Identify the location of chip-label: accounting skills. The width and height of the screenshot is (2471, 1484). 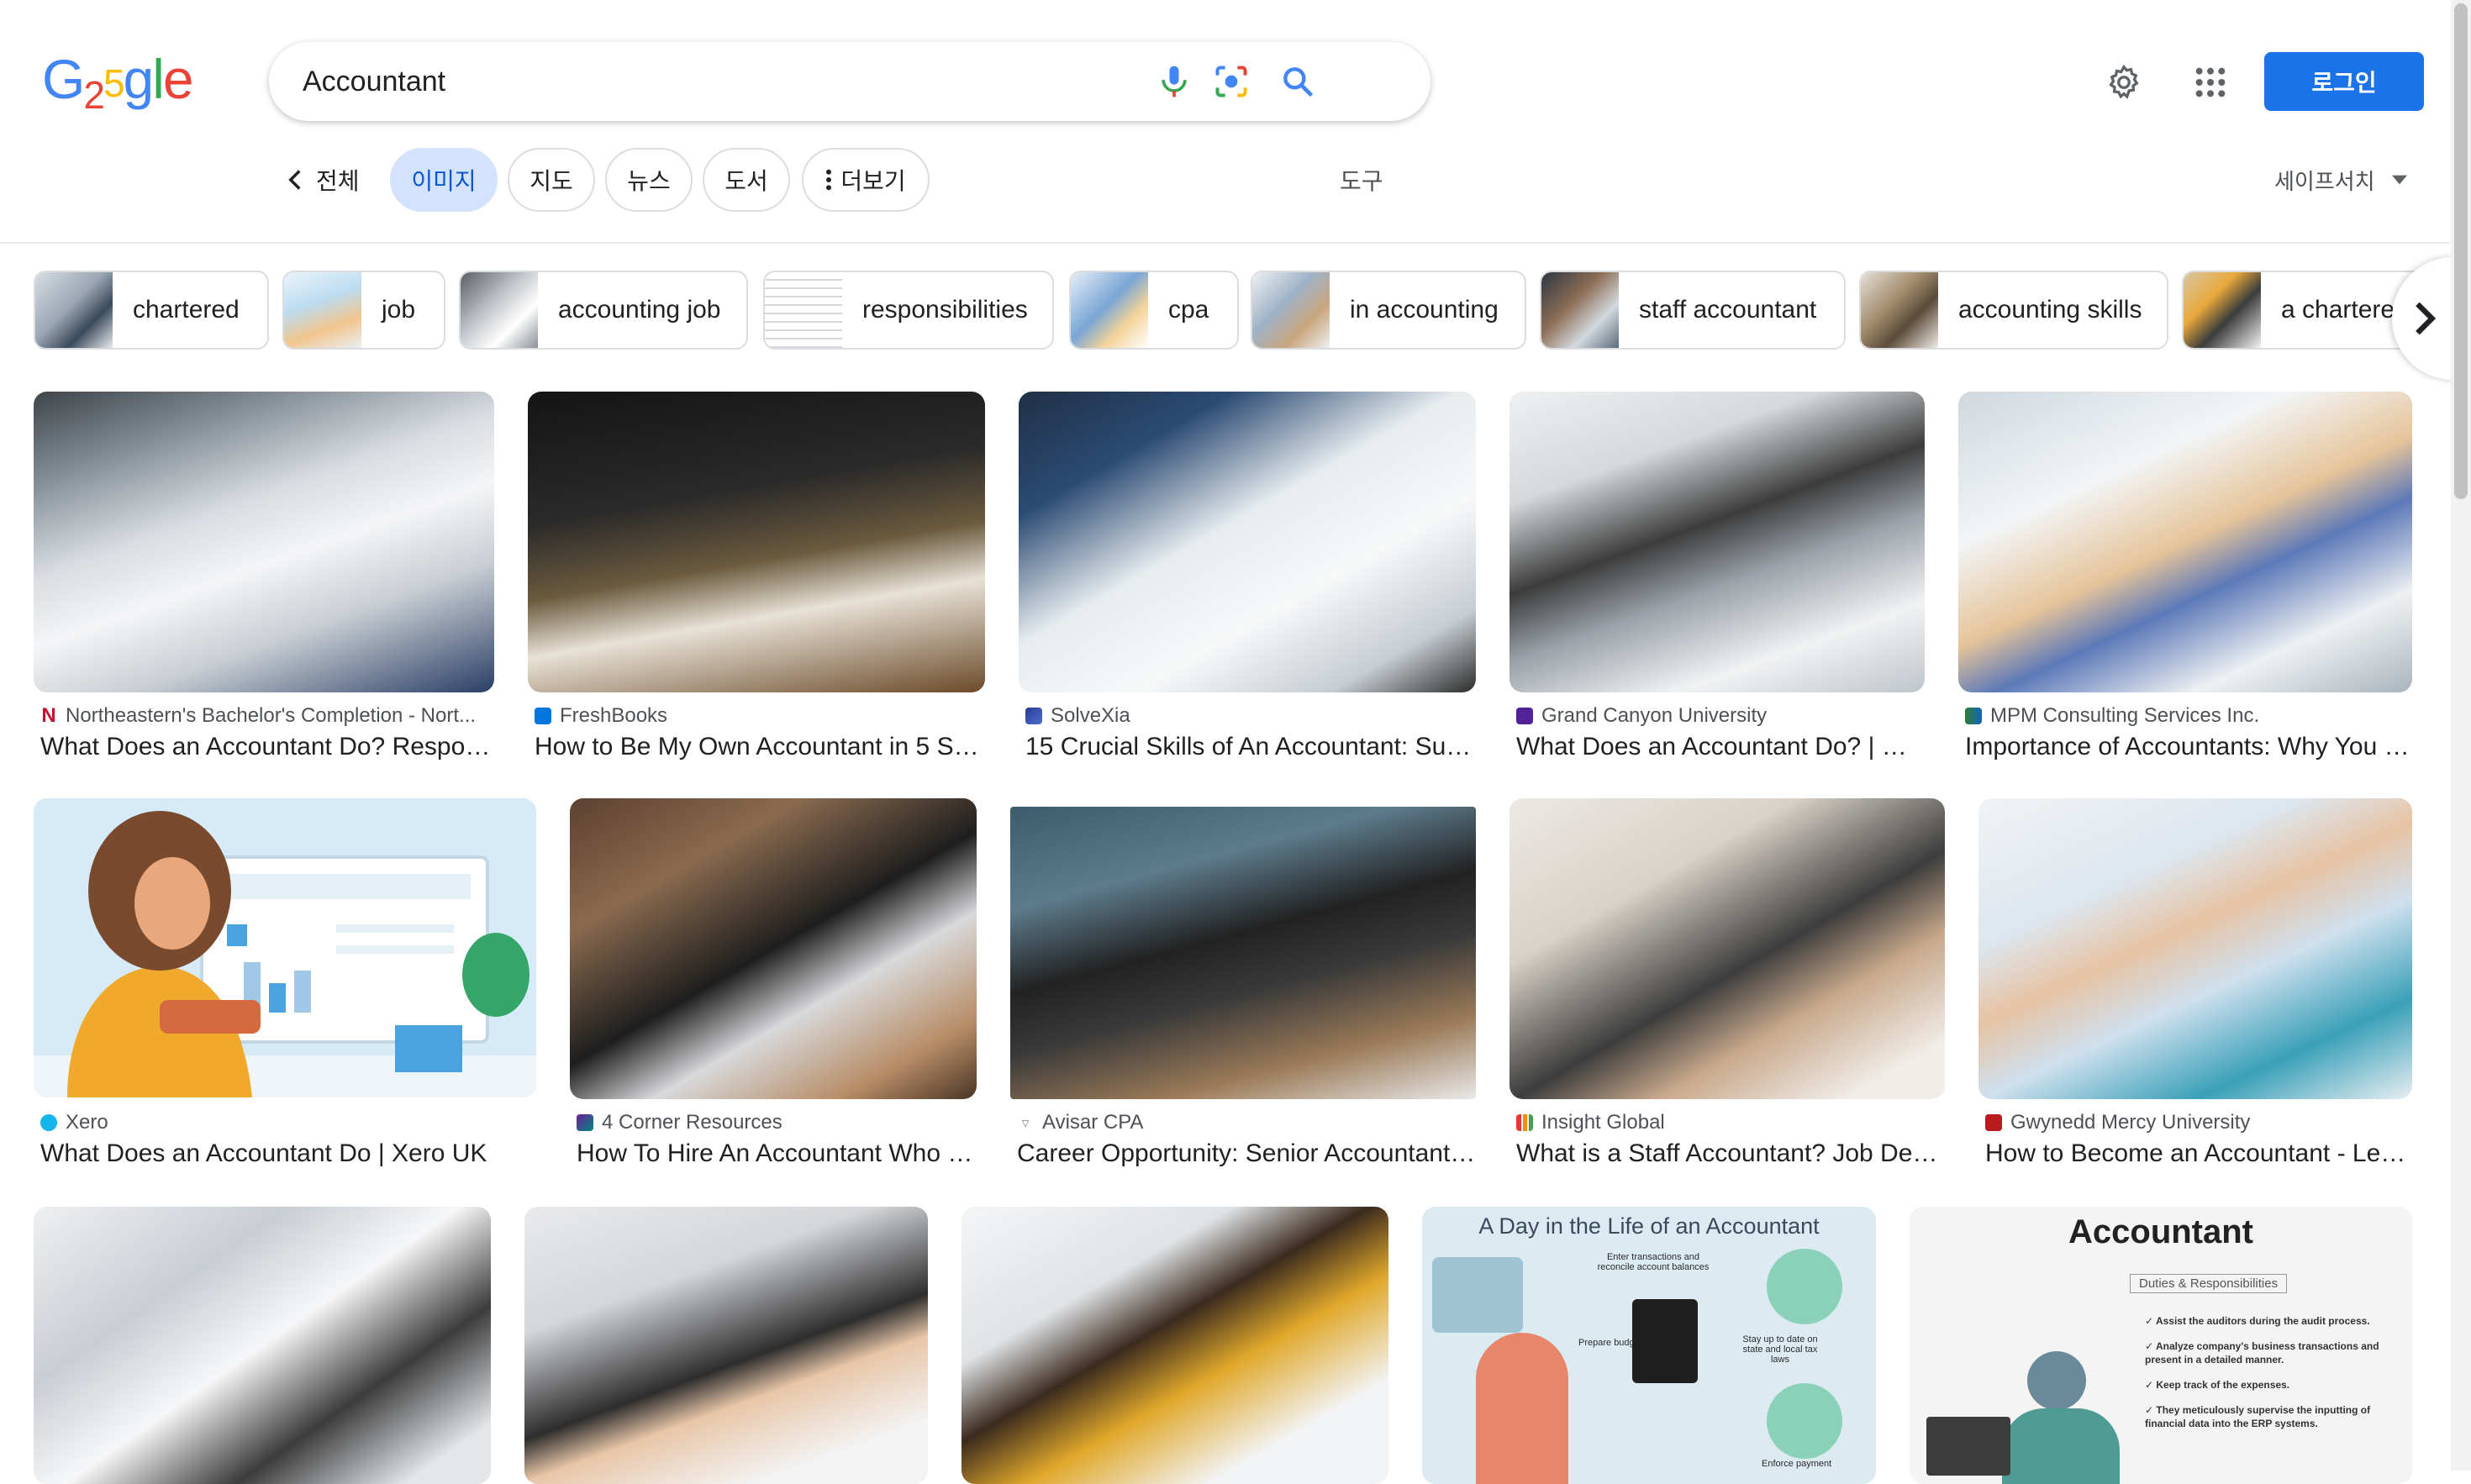
(2050, 310).